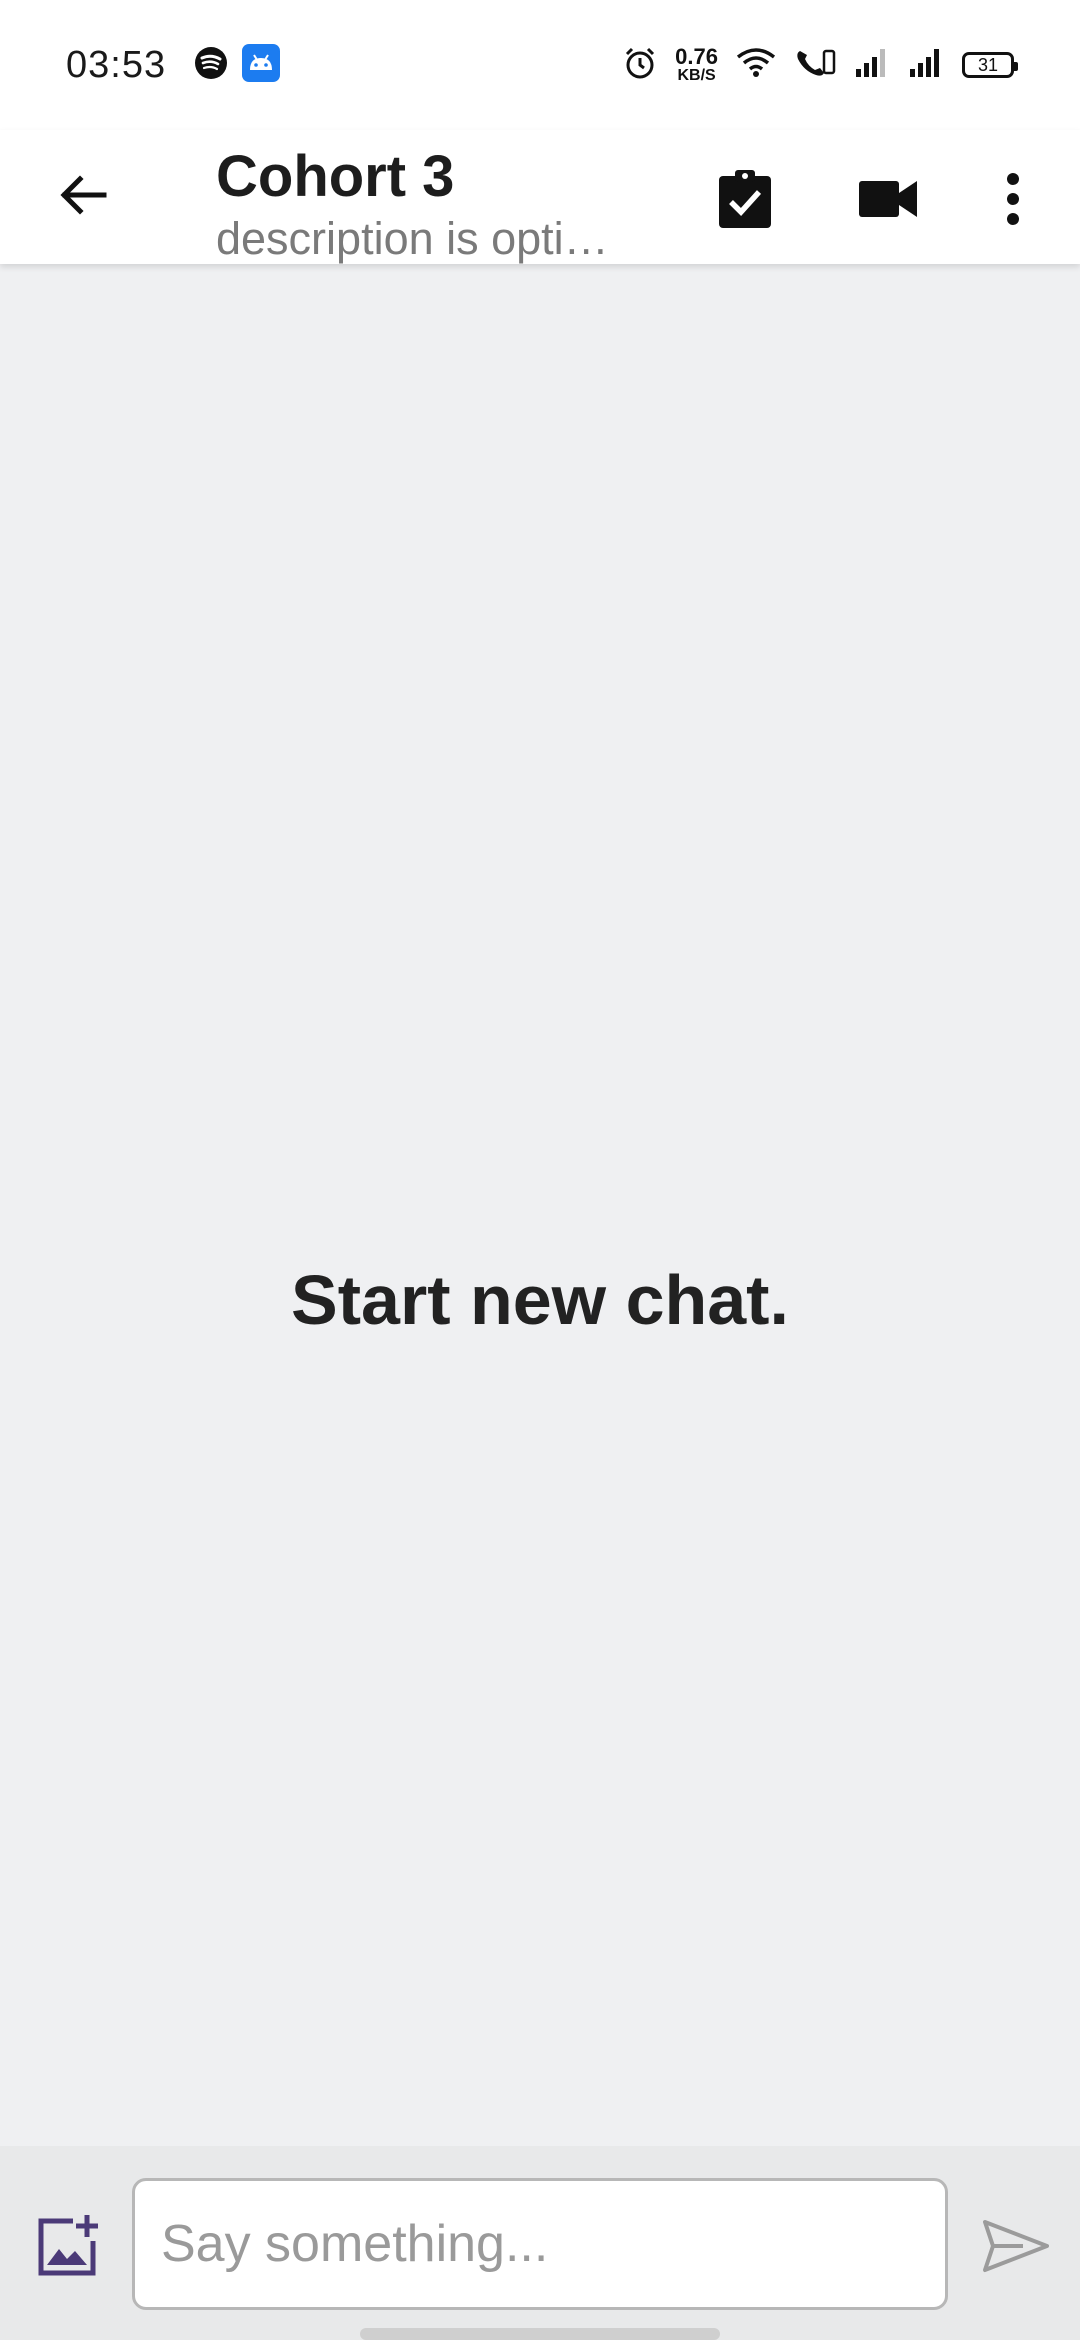  What do you see at coordinates (756, 65) in the screenshot?
I see `wifi-icon` at bounding box center [756, 65].